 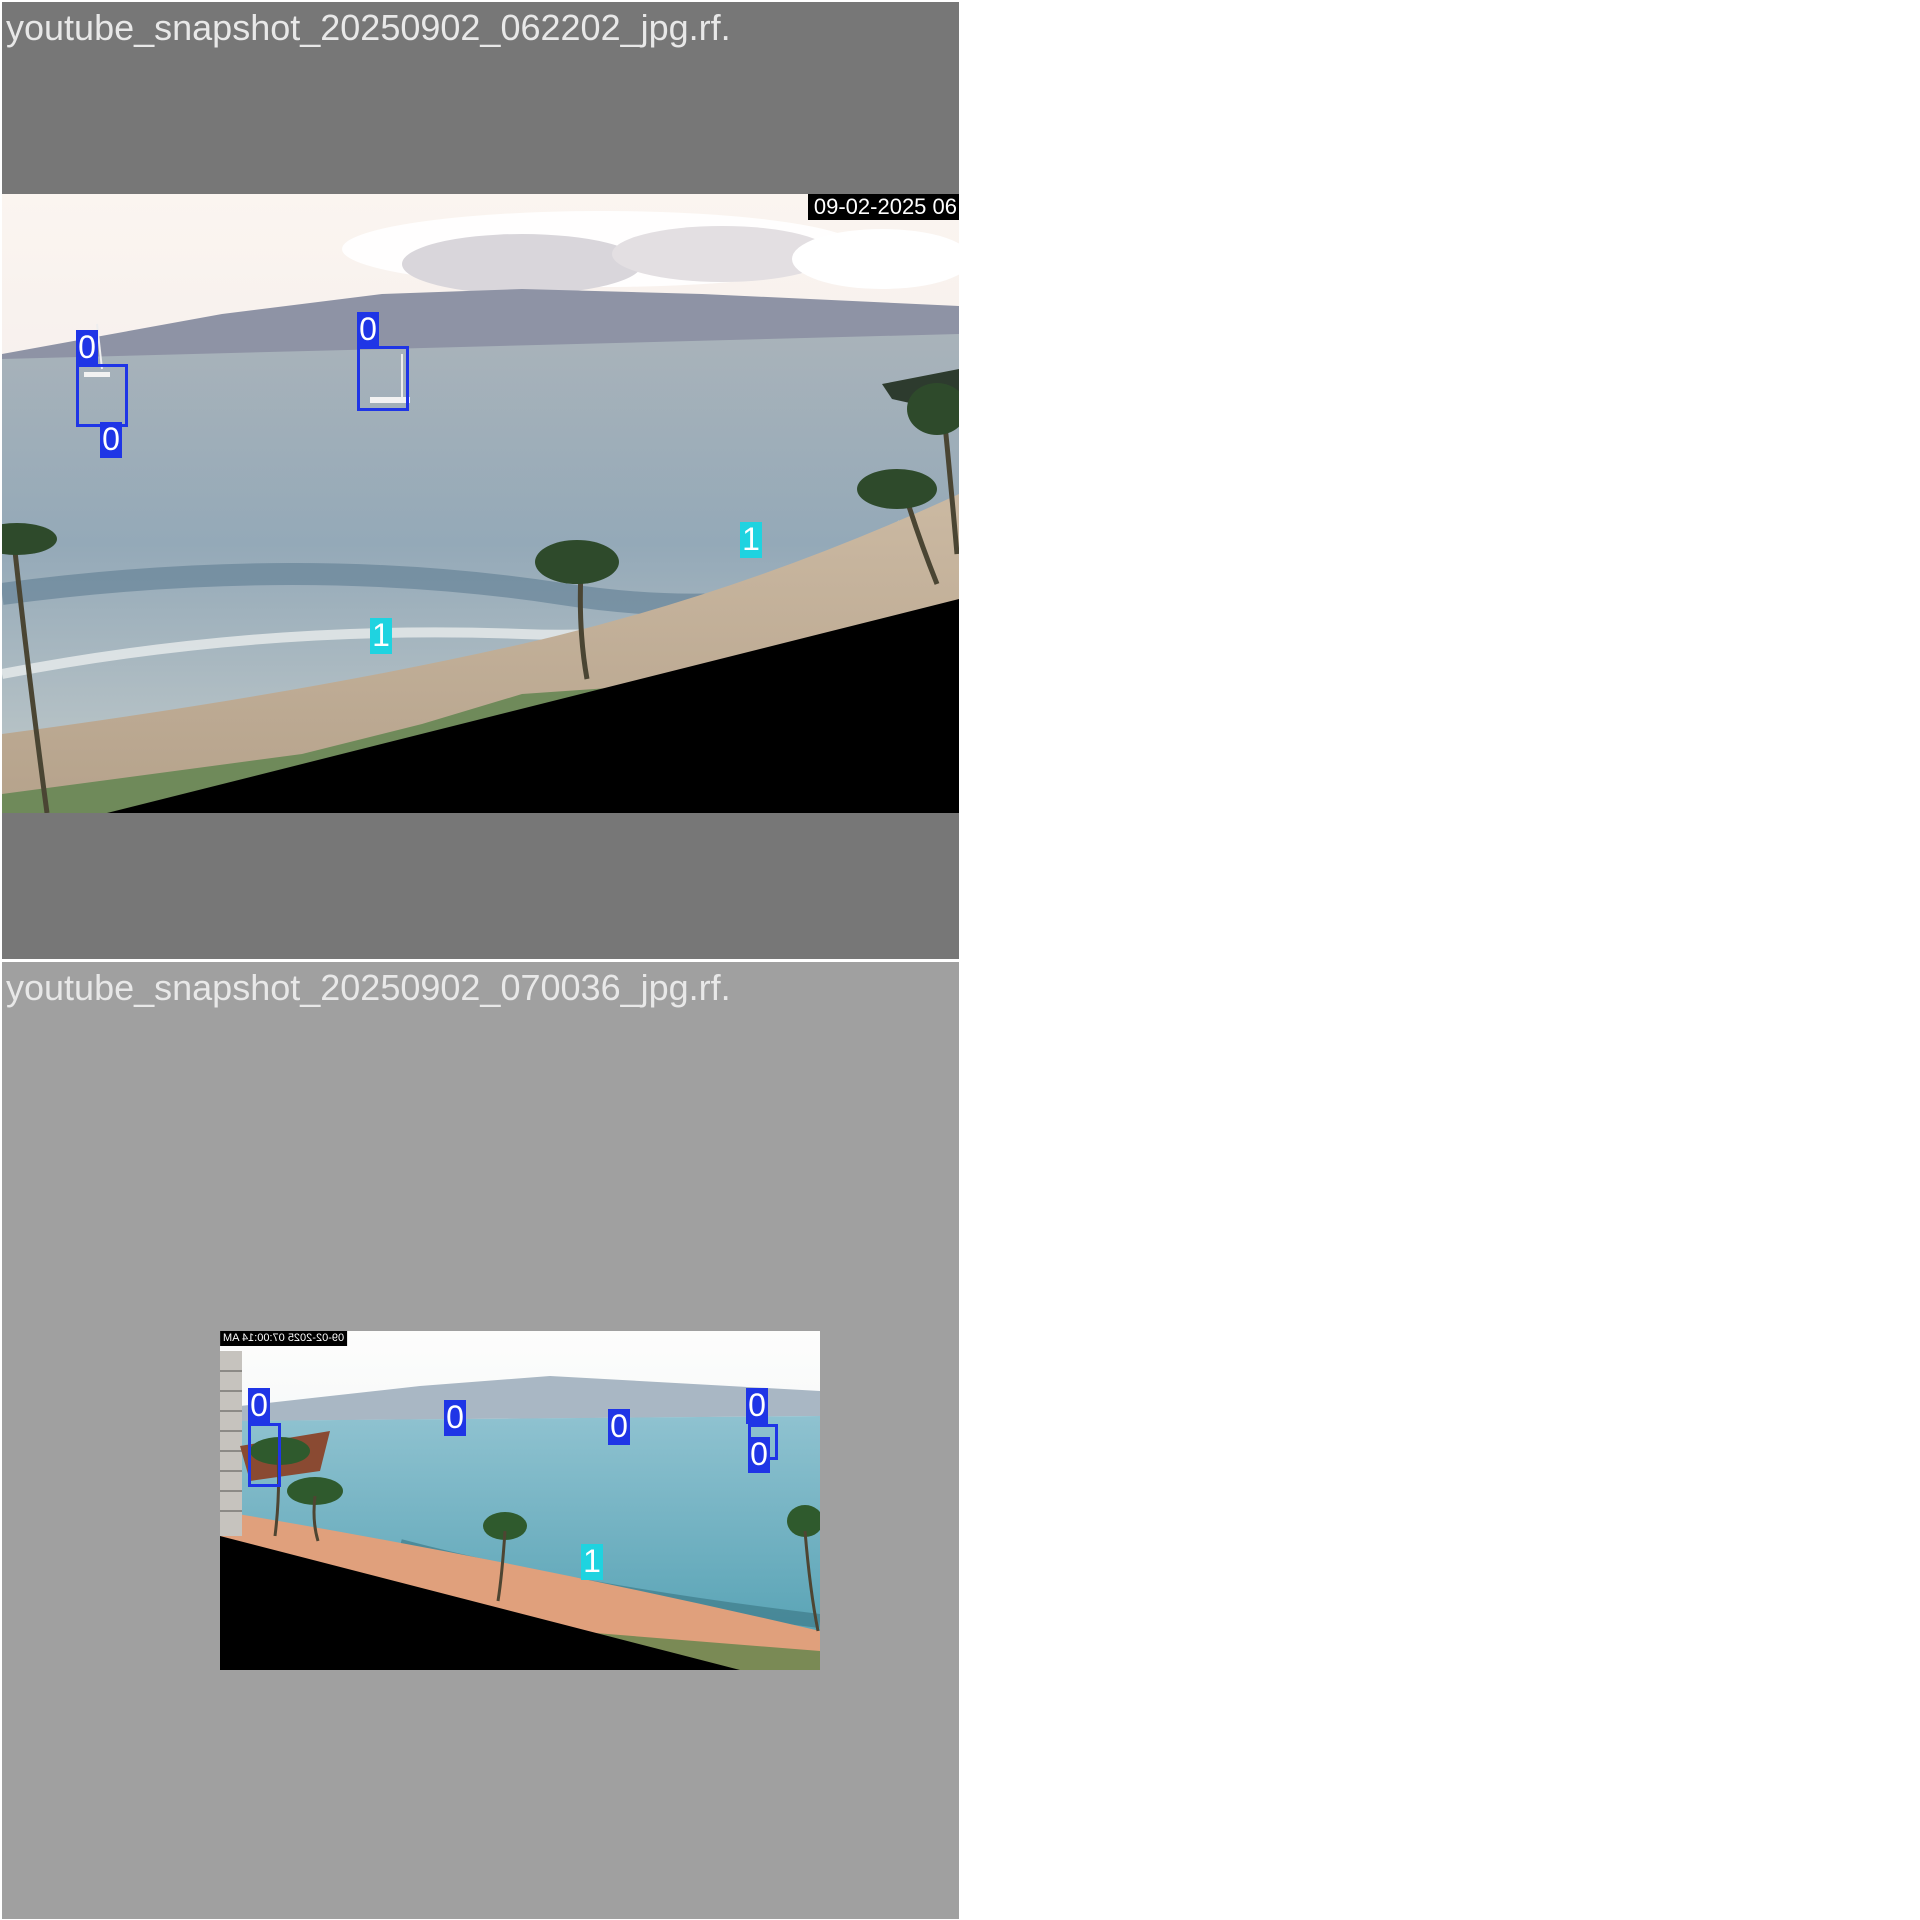 I want to click on tile-filename: youtube_snapshot_20250902_062202_jpg.rf., so click(x=368, y=27).